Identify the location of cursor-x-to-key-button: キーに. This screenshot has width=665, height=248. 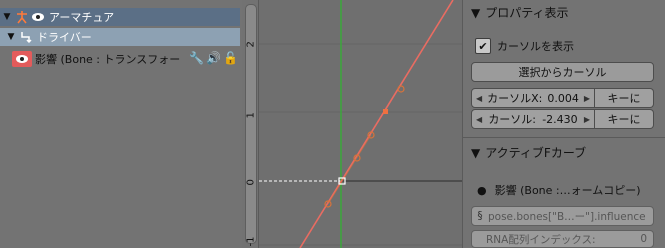
(624, 98).